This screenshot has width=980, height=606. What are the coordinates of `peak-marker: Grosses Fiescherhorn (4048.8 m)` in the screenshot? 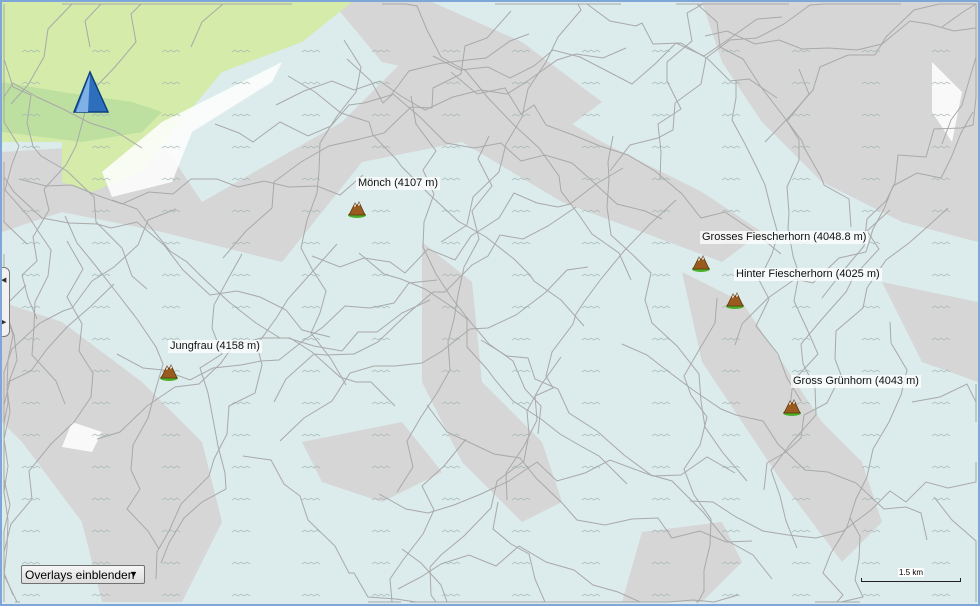 It's located at (780, 252).